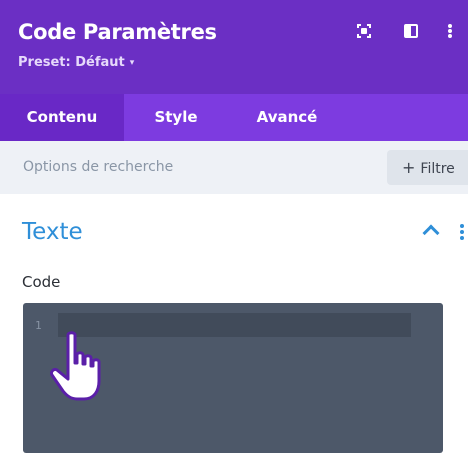 The height and width of the screenshot is (475, 468). Describe the element at coordinates (98, 167) in the screenshot. I see `search-input: Options de recherche` at that location.